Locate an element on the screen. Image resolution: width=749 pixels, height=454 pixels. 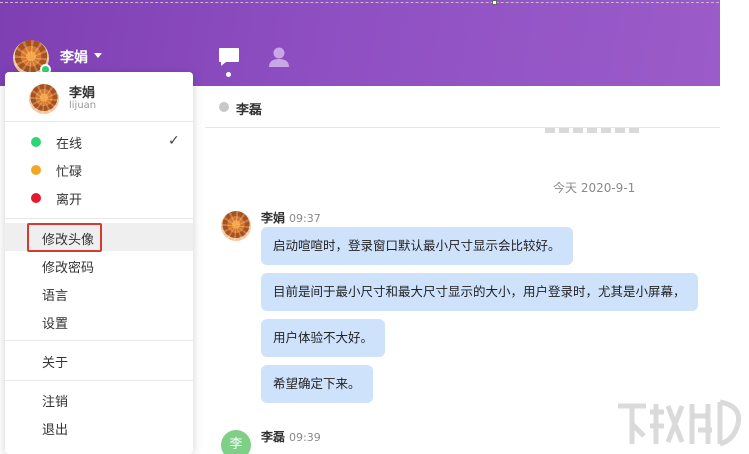
status-label: 离开 is located at coordinates (69, 200).